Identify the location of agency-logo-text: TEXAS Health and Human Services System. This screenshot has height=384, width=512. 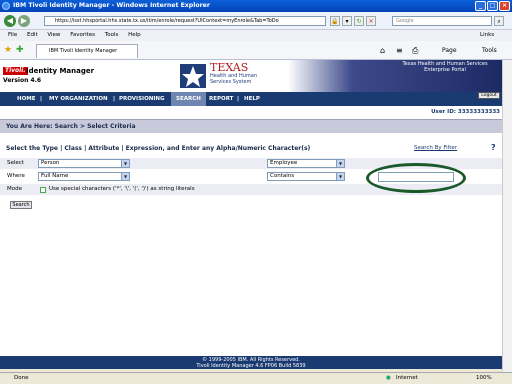
(233, 73).